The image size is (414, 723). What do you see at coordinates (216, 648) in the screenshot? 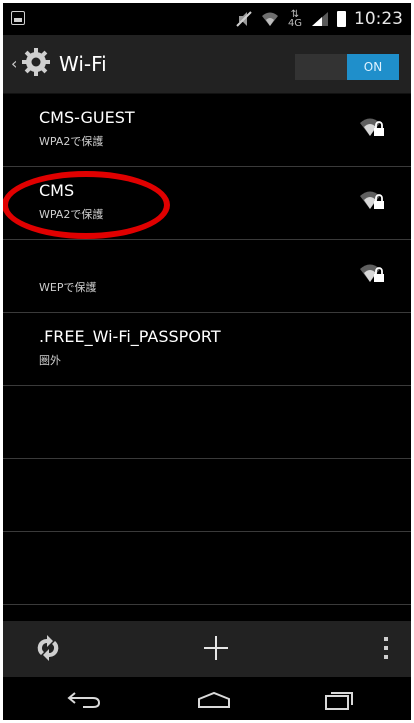
I see `add-icon` at bounding box center [216, 648].